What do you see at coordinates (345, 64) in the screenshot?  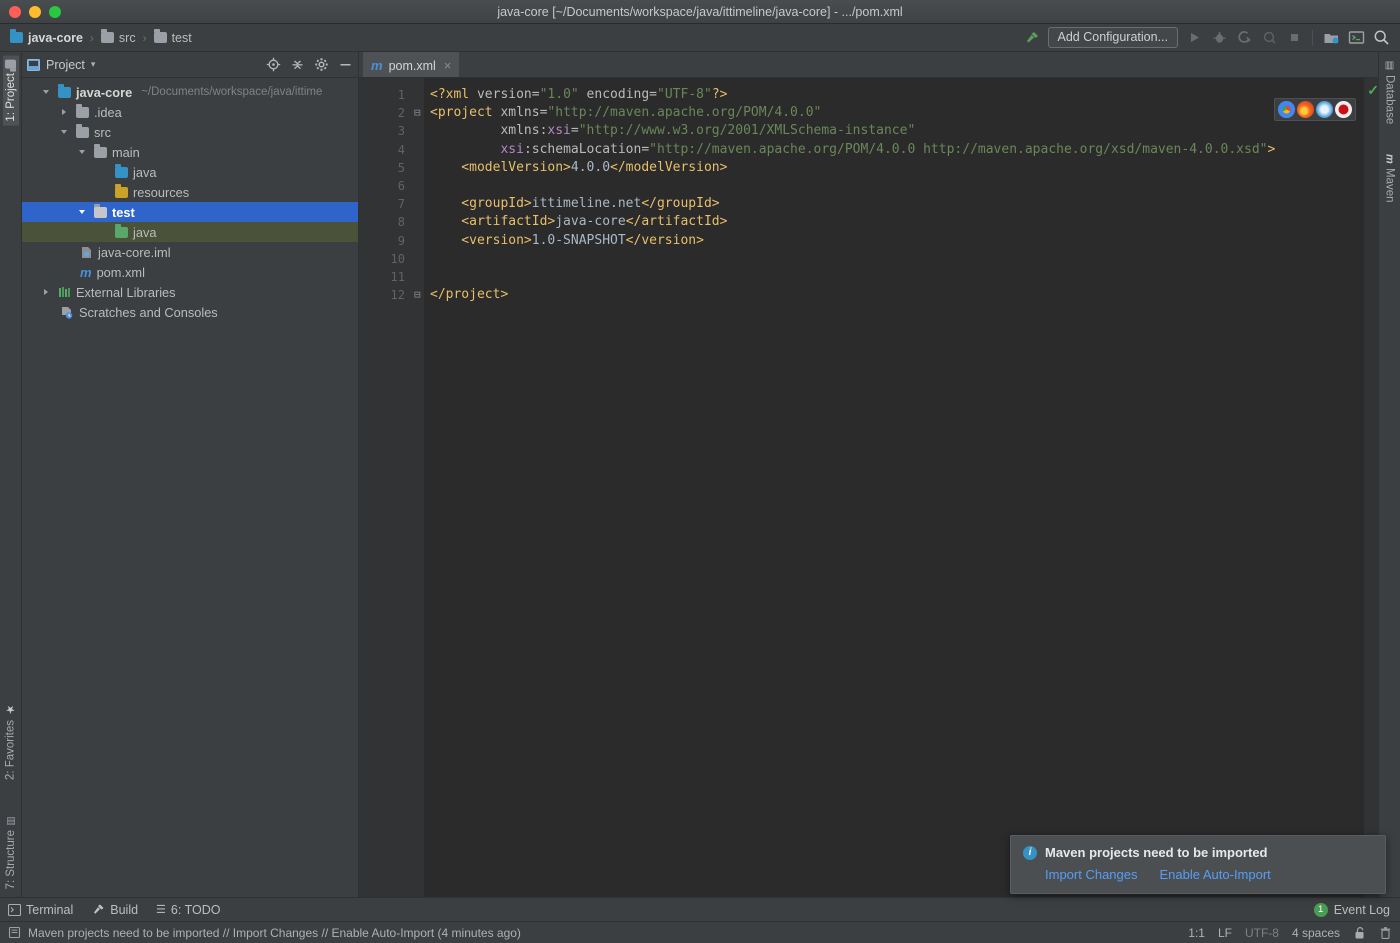 I see `hide-panel-icon` at bounding box center [345, 64].